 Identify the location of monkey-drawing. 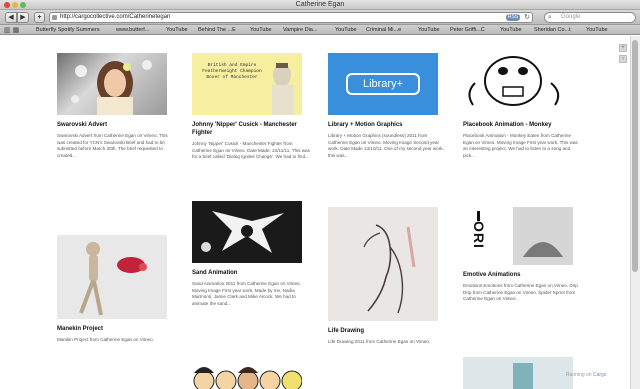
(514, 81).